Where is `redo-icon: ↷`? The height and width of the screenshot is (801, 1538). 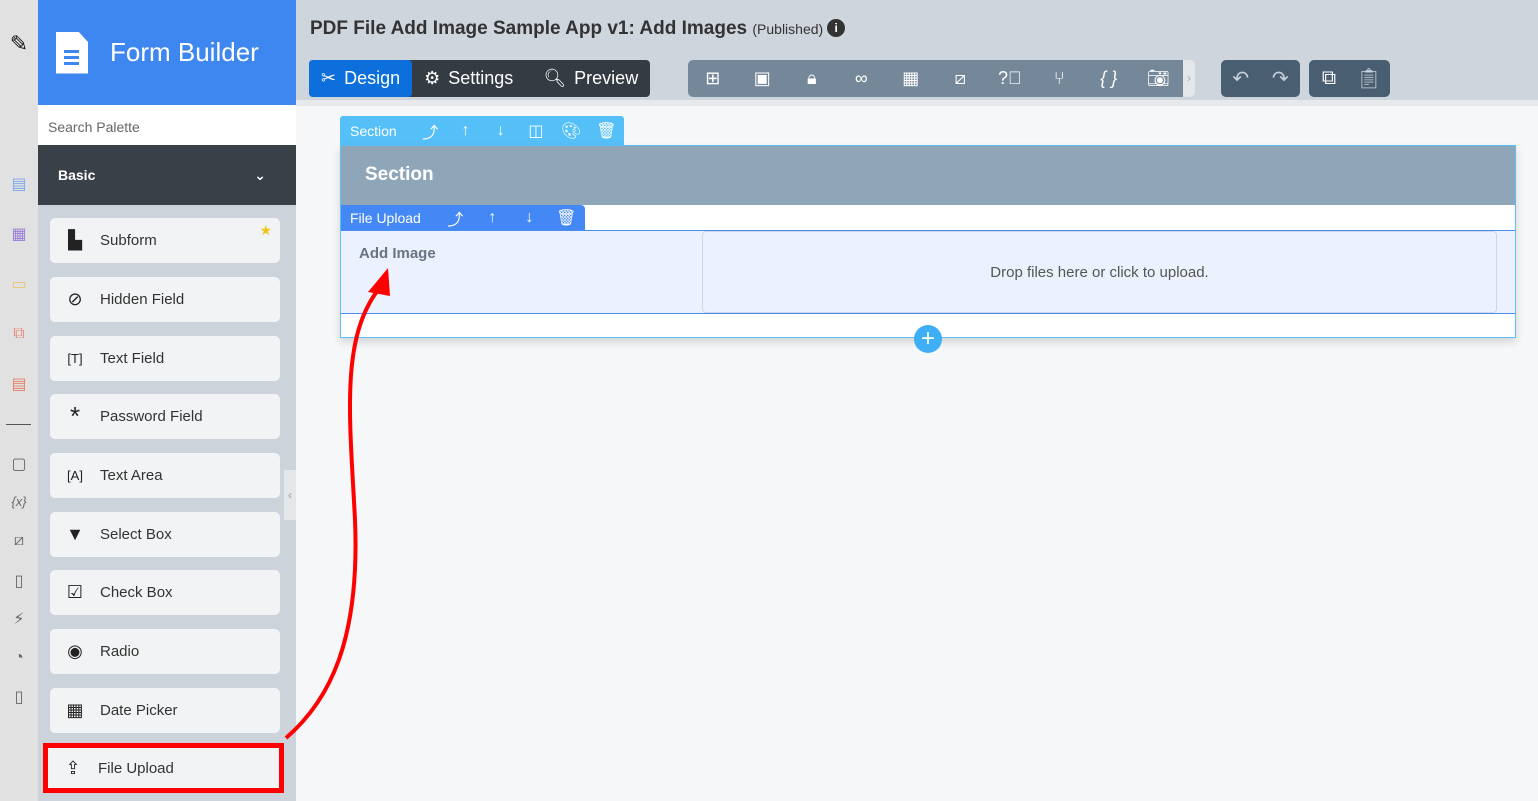
redo-icon: ↷ is located at coordinates (1281, 78).